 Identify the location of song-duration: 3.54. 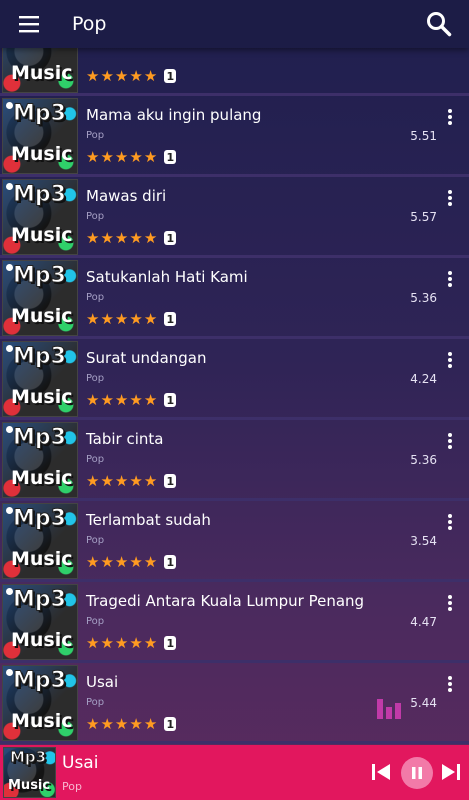
(423, 541).